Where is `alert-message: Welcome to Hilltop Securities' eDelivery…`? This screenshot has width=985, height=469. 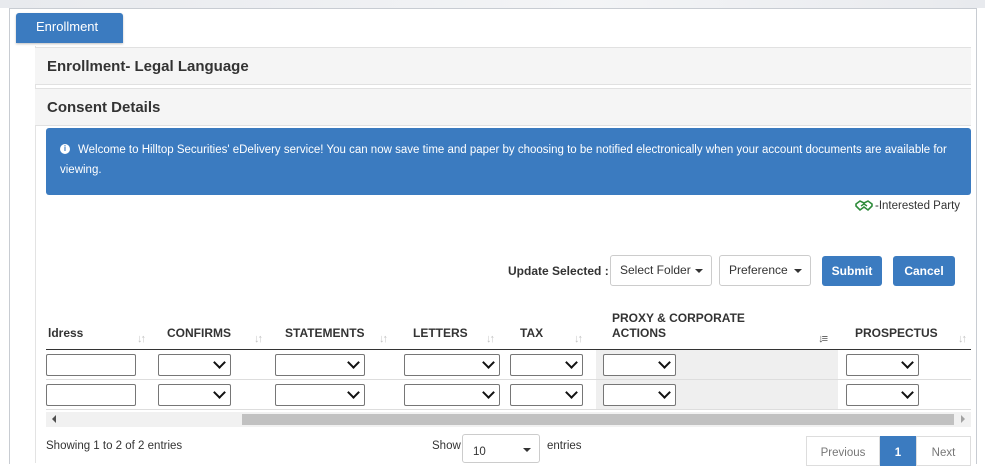
alert-message: Welcome to Hilltop Securities' eDelivery… is located at coordinates (503, 160).